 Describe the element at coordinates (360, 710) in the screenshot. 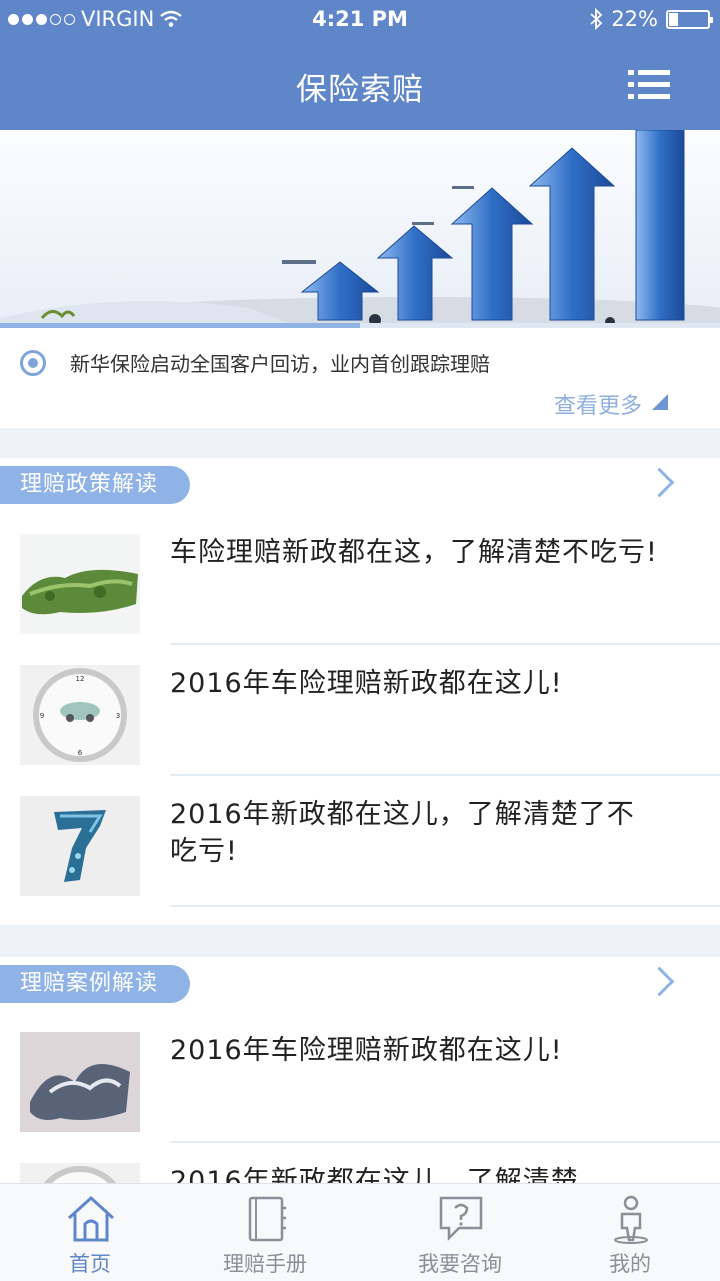

I see `article-item: 12 3 6 9 2016年车险理赔新政都在这儿!` at that location.